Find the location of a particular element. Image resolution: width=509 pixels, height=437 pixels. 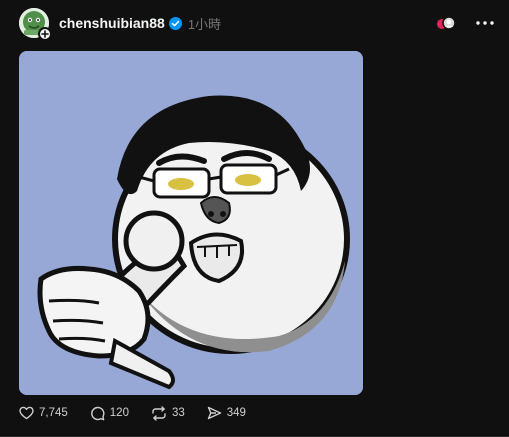

comment-count: 120 is located at coordinates (119, 413).